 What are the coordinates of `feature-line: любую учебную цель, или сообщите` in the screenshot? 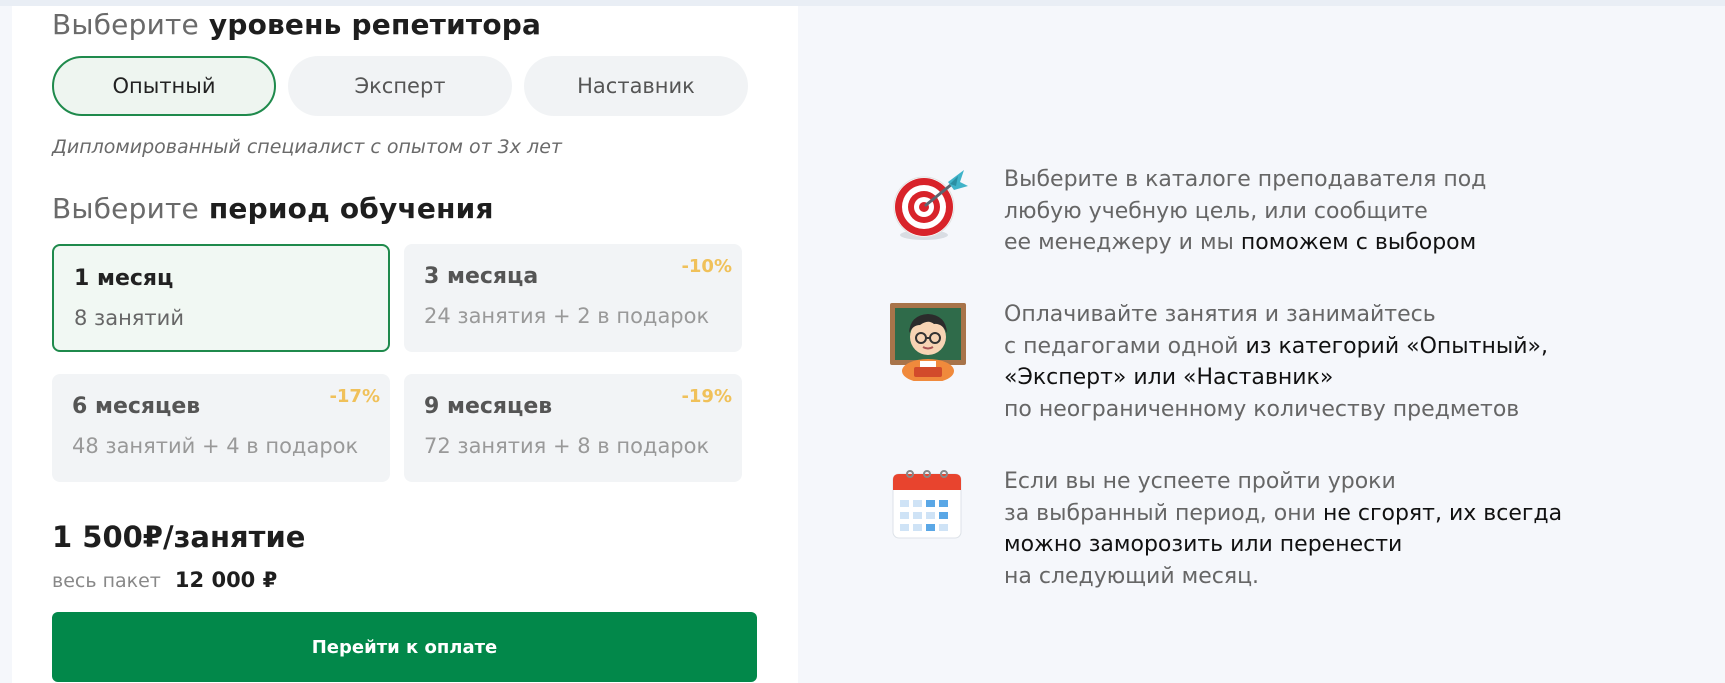 It's located at (1245, 212).